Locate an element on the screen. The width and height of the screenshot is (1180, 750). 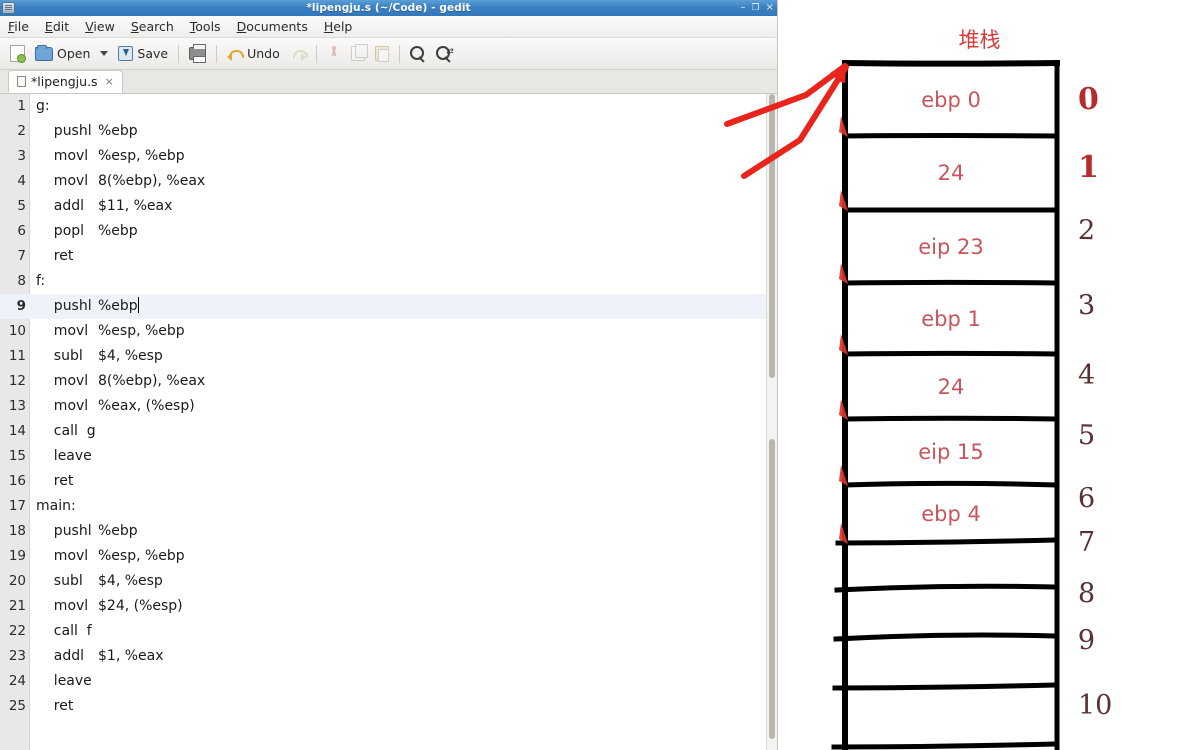
tab-close-icon: × is located at coordinates (109, 81).